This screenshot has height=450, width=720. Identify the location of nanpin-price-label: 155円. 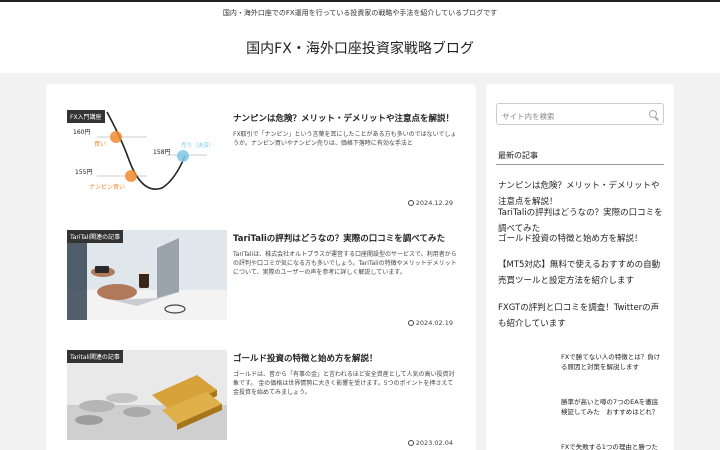
(83, 172).